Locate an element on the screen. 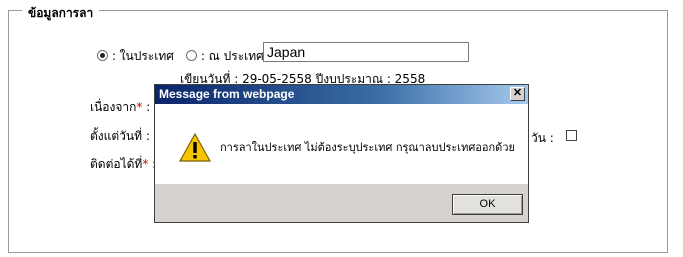 Image resolution: width=683 pixels, height=257 pixels. ok-button: OK is located at coordinates (487, 204).